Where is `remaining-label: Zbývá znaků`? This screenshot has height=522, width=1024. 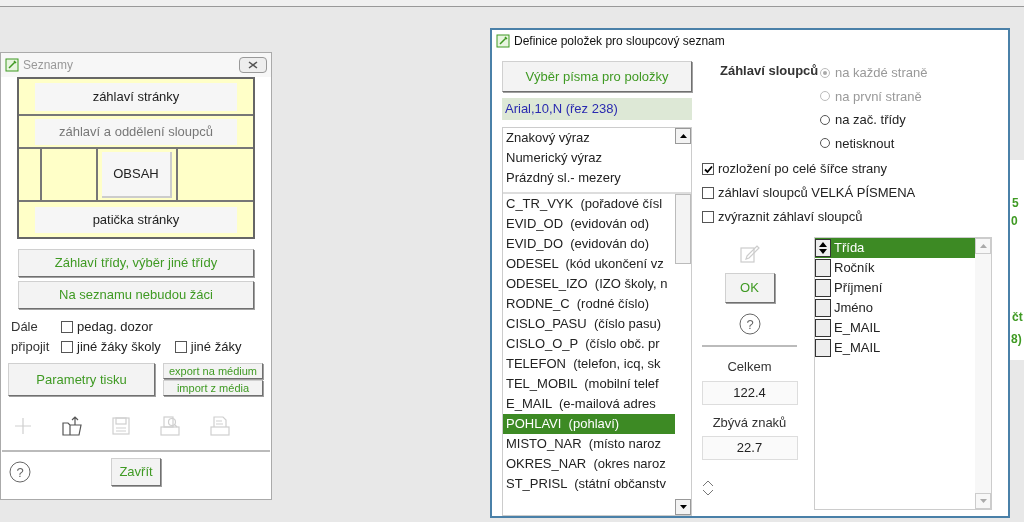 remaining-label: Zbývá znaků is located at coordinates (749, 422).